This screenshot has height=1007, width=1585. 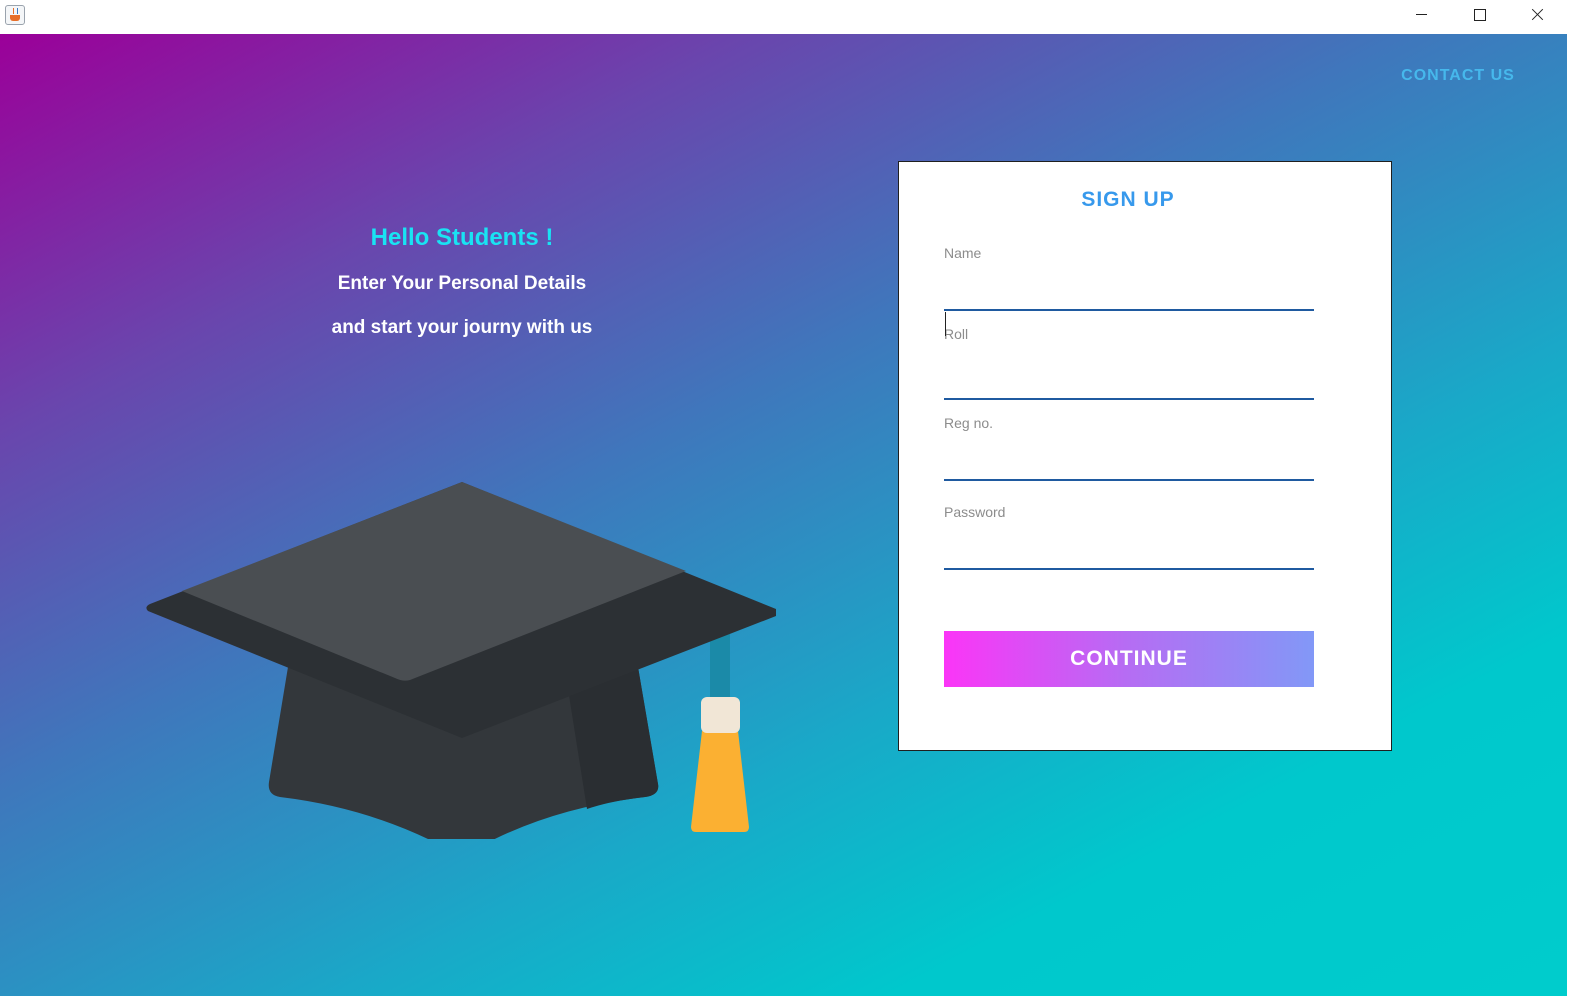 What do you see at coordinates (792, 1001) in the screenshot?
I see `window-bottom-edge` at bounding box center [792, 1001].